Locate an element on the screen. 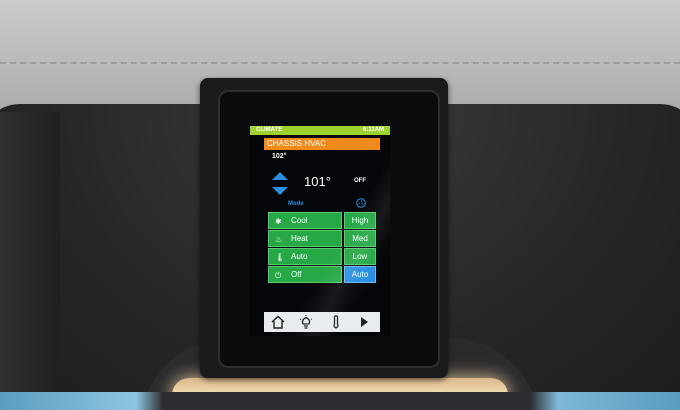  console-edge is located at coordinates (30, 252).